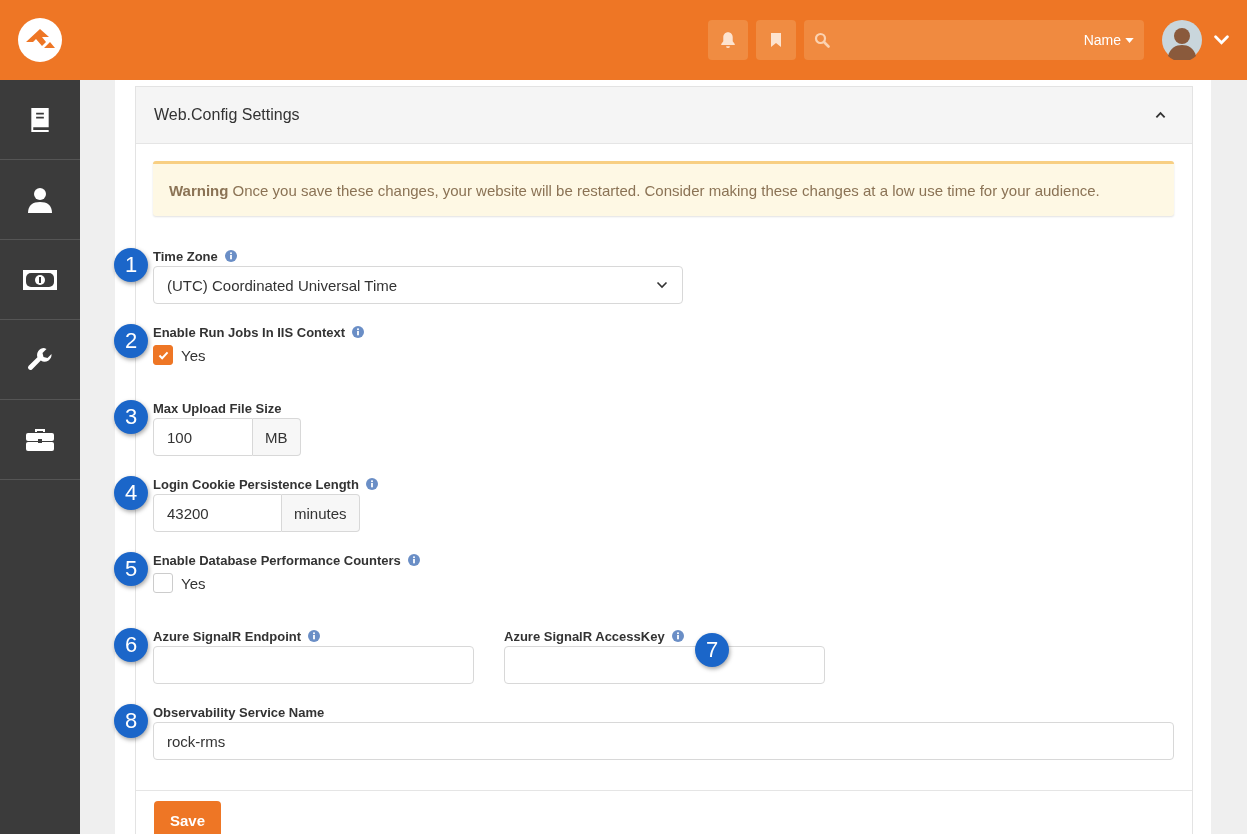  I want to click on callout-number: 4, so click(131, 493).